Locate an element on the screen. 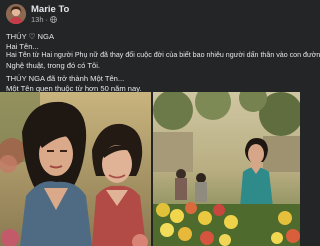 The width and height of the screenshot is (320, 246). post-line-title: THÚY ♡ NGA is located at coordinates (30, 36).